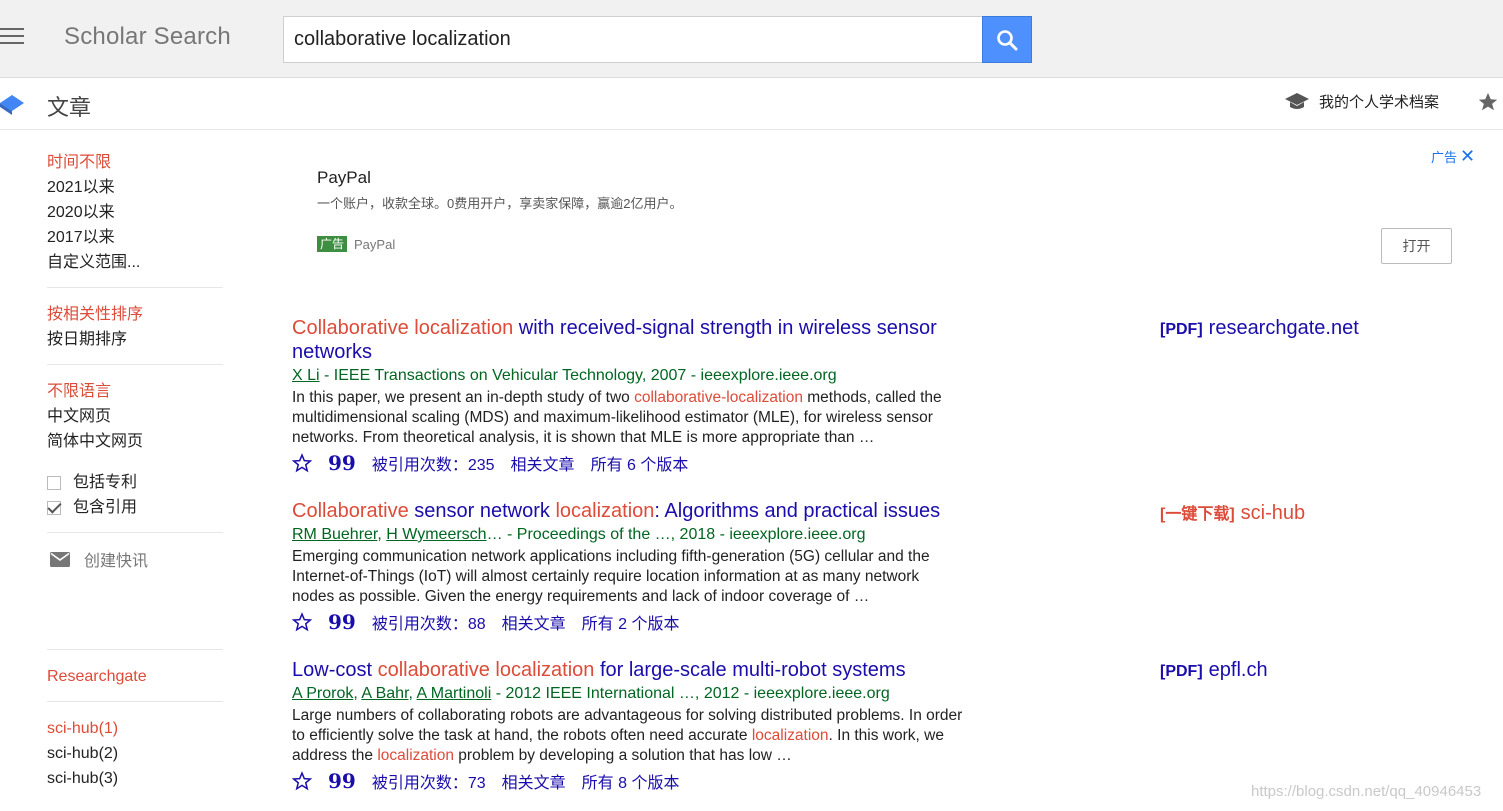 The image size is (1503, 811). What do you see at coordinates (135, 391) in the screenshot?
I see `lang-any: 不限语言` at bounding box center [135, 391].